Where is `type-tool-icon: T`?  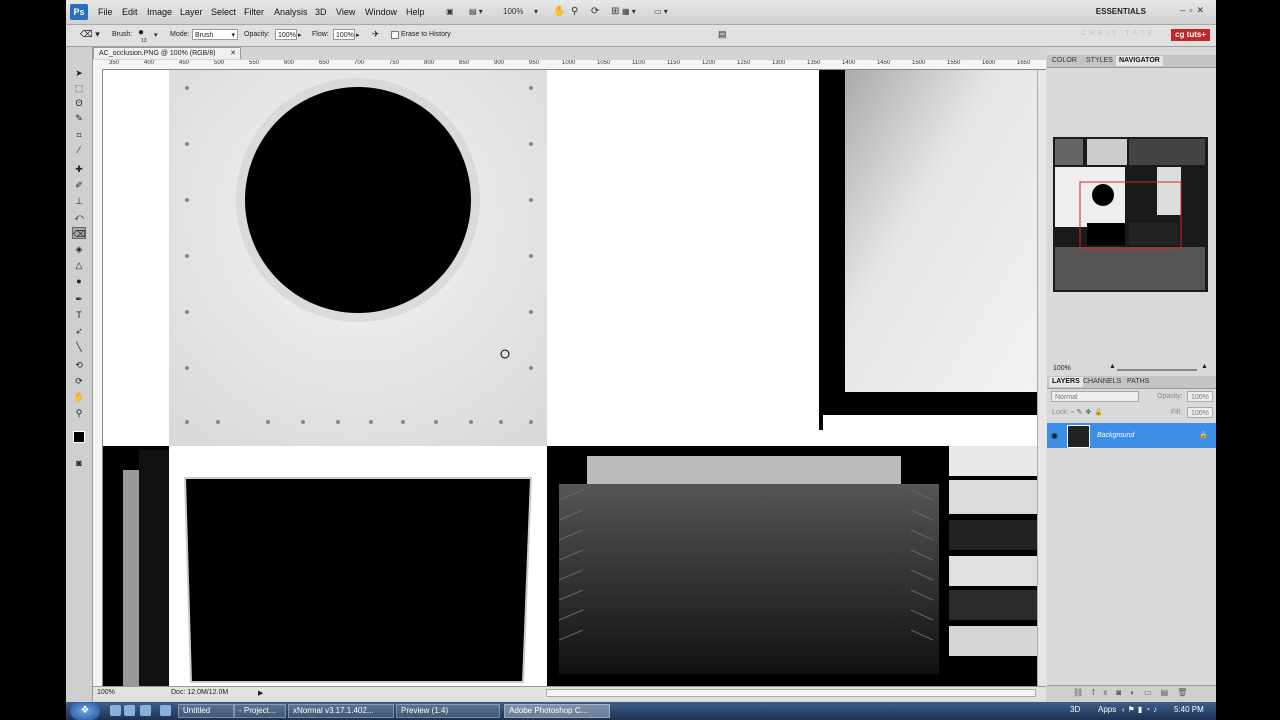
type-tool-icon: T is located at coordinates (79, 315).